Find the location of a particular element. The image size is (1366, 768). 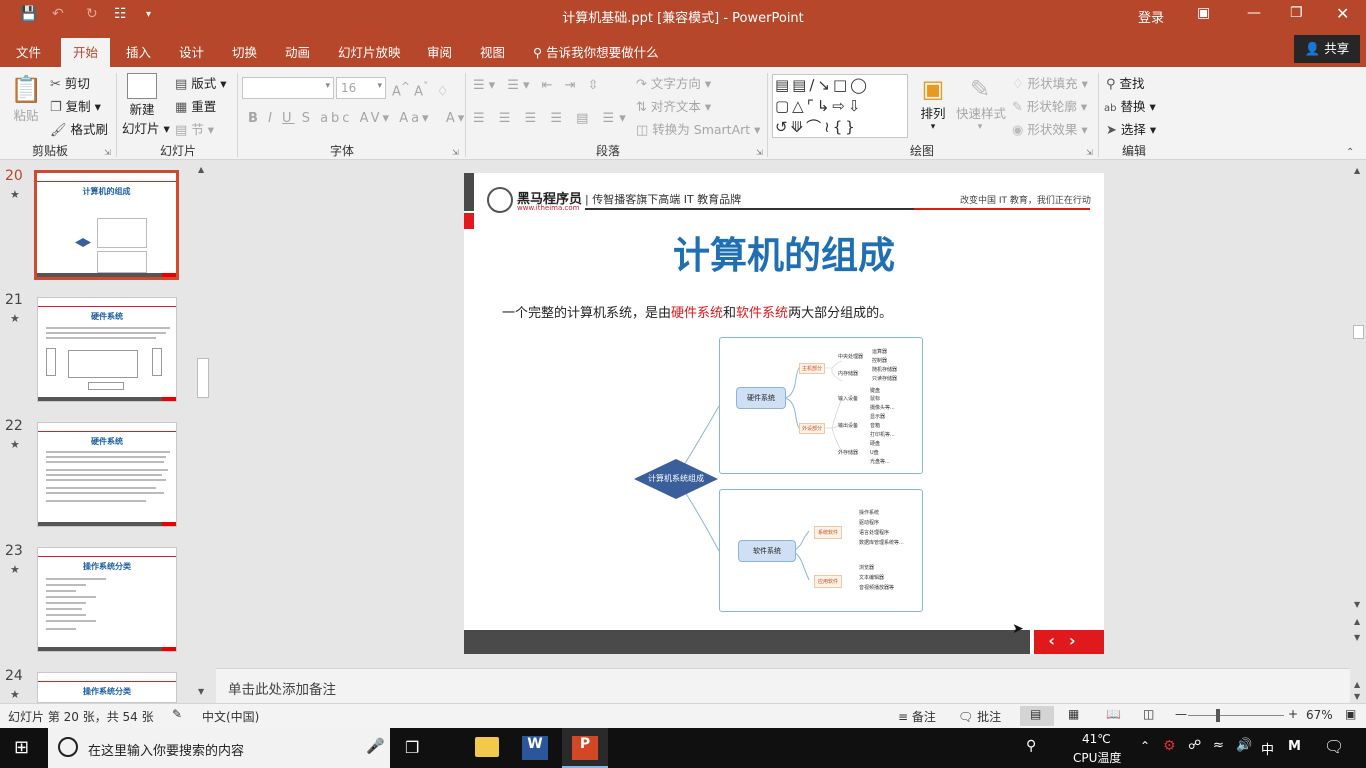

volume-icon: 🔊 is located at coordinates (1244, 745).